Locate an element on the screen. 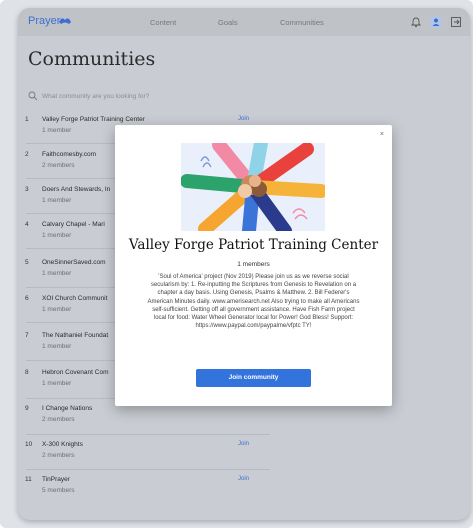 This screenshot has height=528, width=473. list-item-name: Hebron Covenant Com is located at coordinates (75, 372).